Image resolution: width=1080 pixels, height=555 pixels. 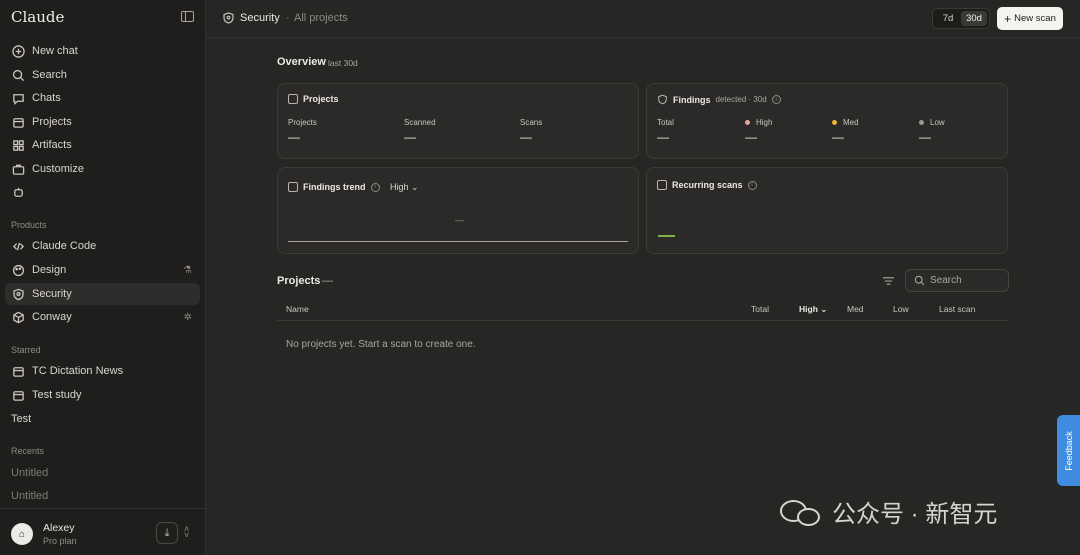 What do you see at coordinates (297, 309) in the screenshot?
I see `column-name: Name` at bounding box center [297, 309].